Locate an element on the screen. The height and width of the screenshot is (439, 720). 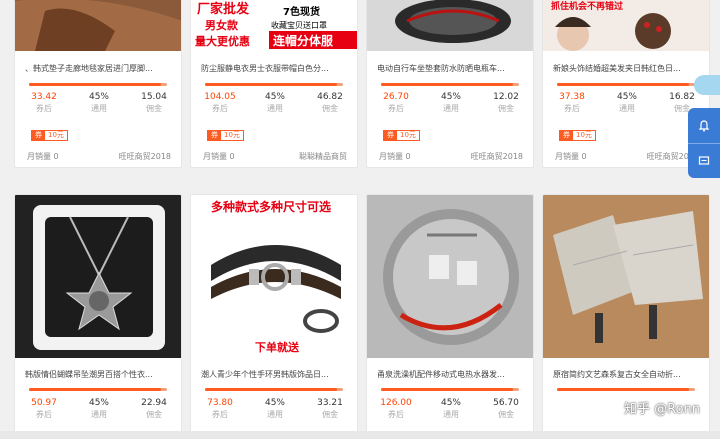
hair-accessory-image: 抓住机会不再错过 is located at coordinates (626, 25).